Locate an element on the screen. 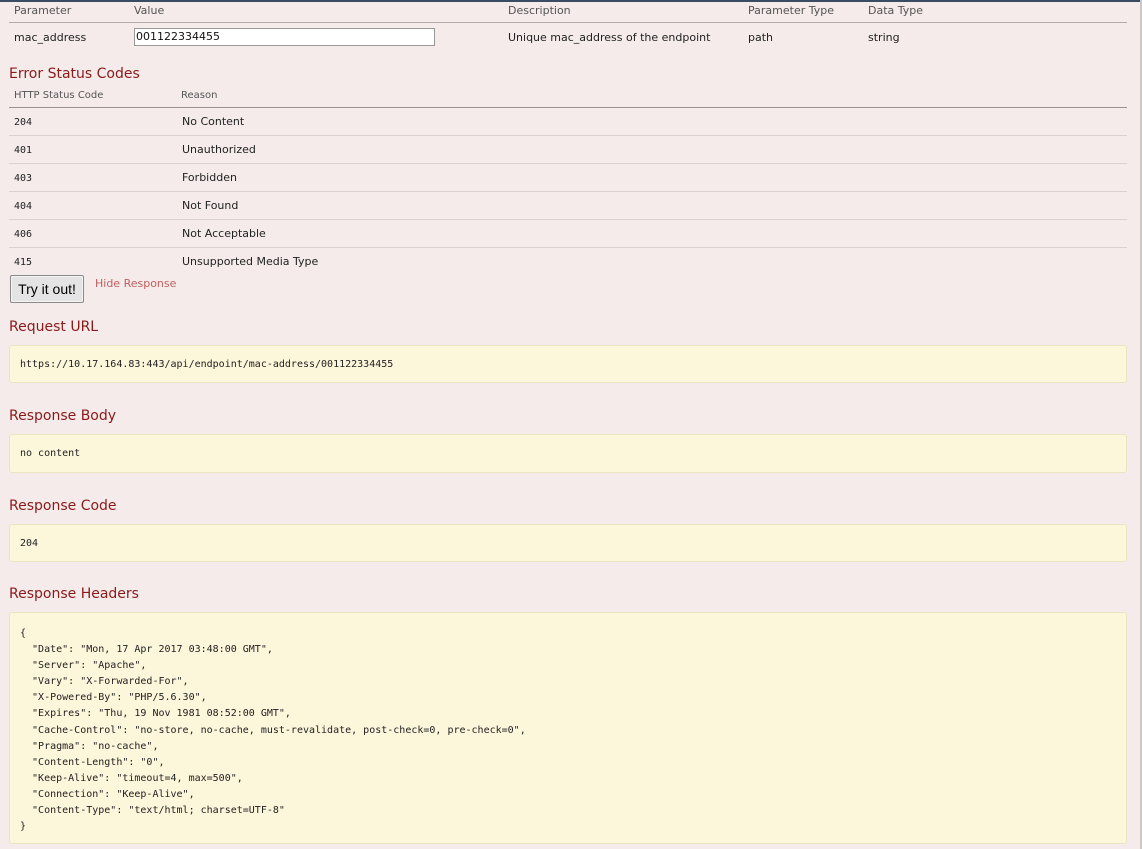 The image size is (1142, 849). header-description: Description is located at coordinates (539, 10).